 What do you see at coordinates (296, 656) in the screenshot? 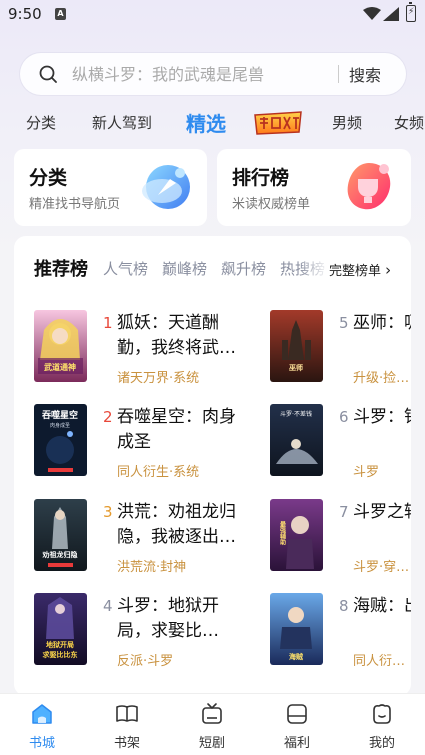
I see `svg-text: 海贼` at bounding box center [296, 656].